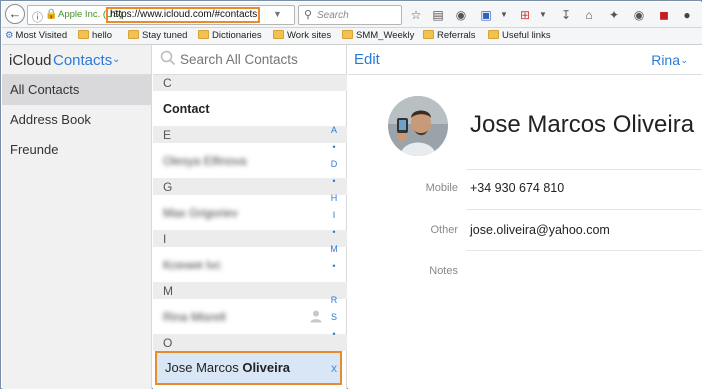 This screenshot has height=389, width=702. I want to click on ublock-icon: ◼, so click(664, 15).